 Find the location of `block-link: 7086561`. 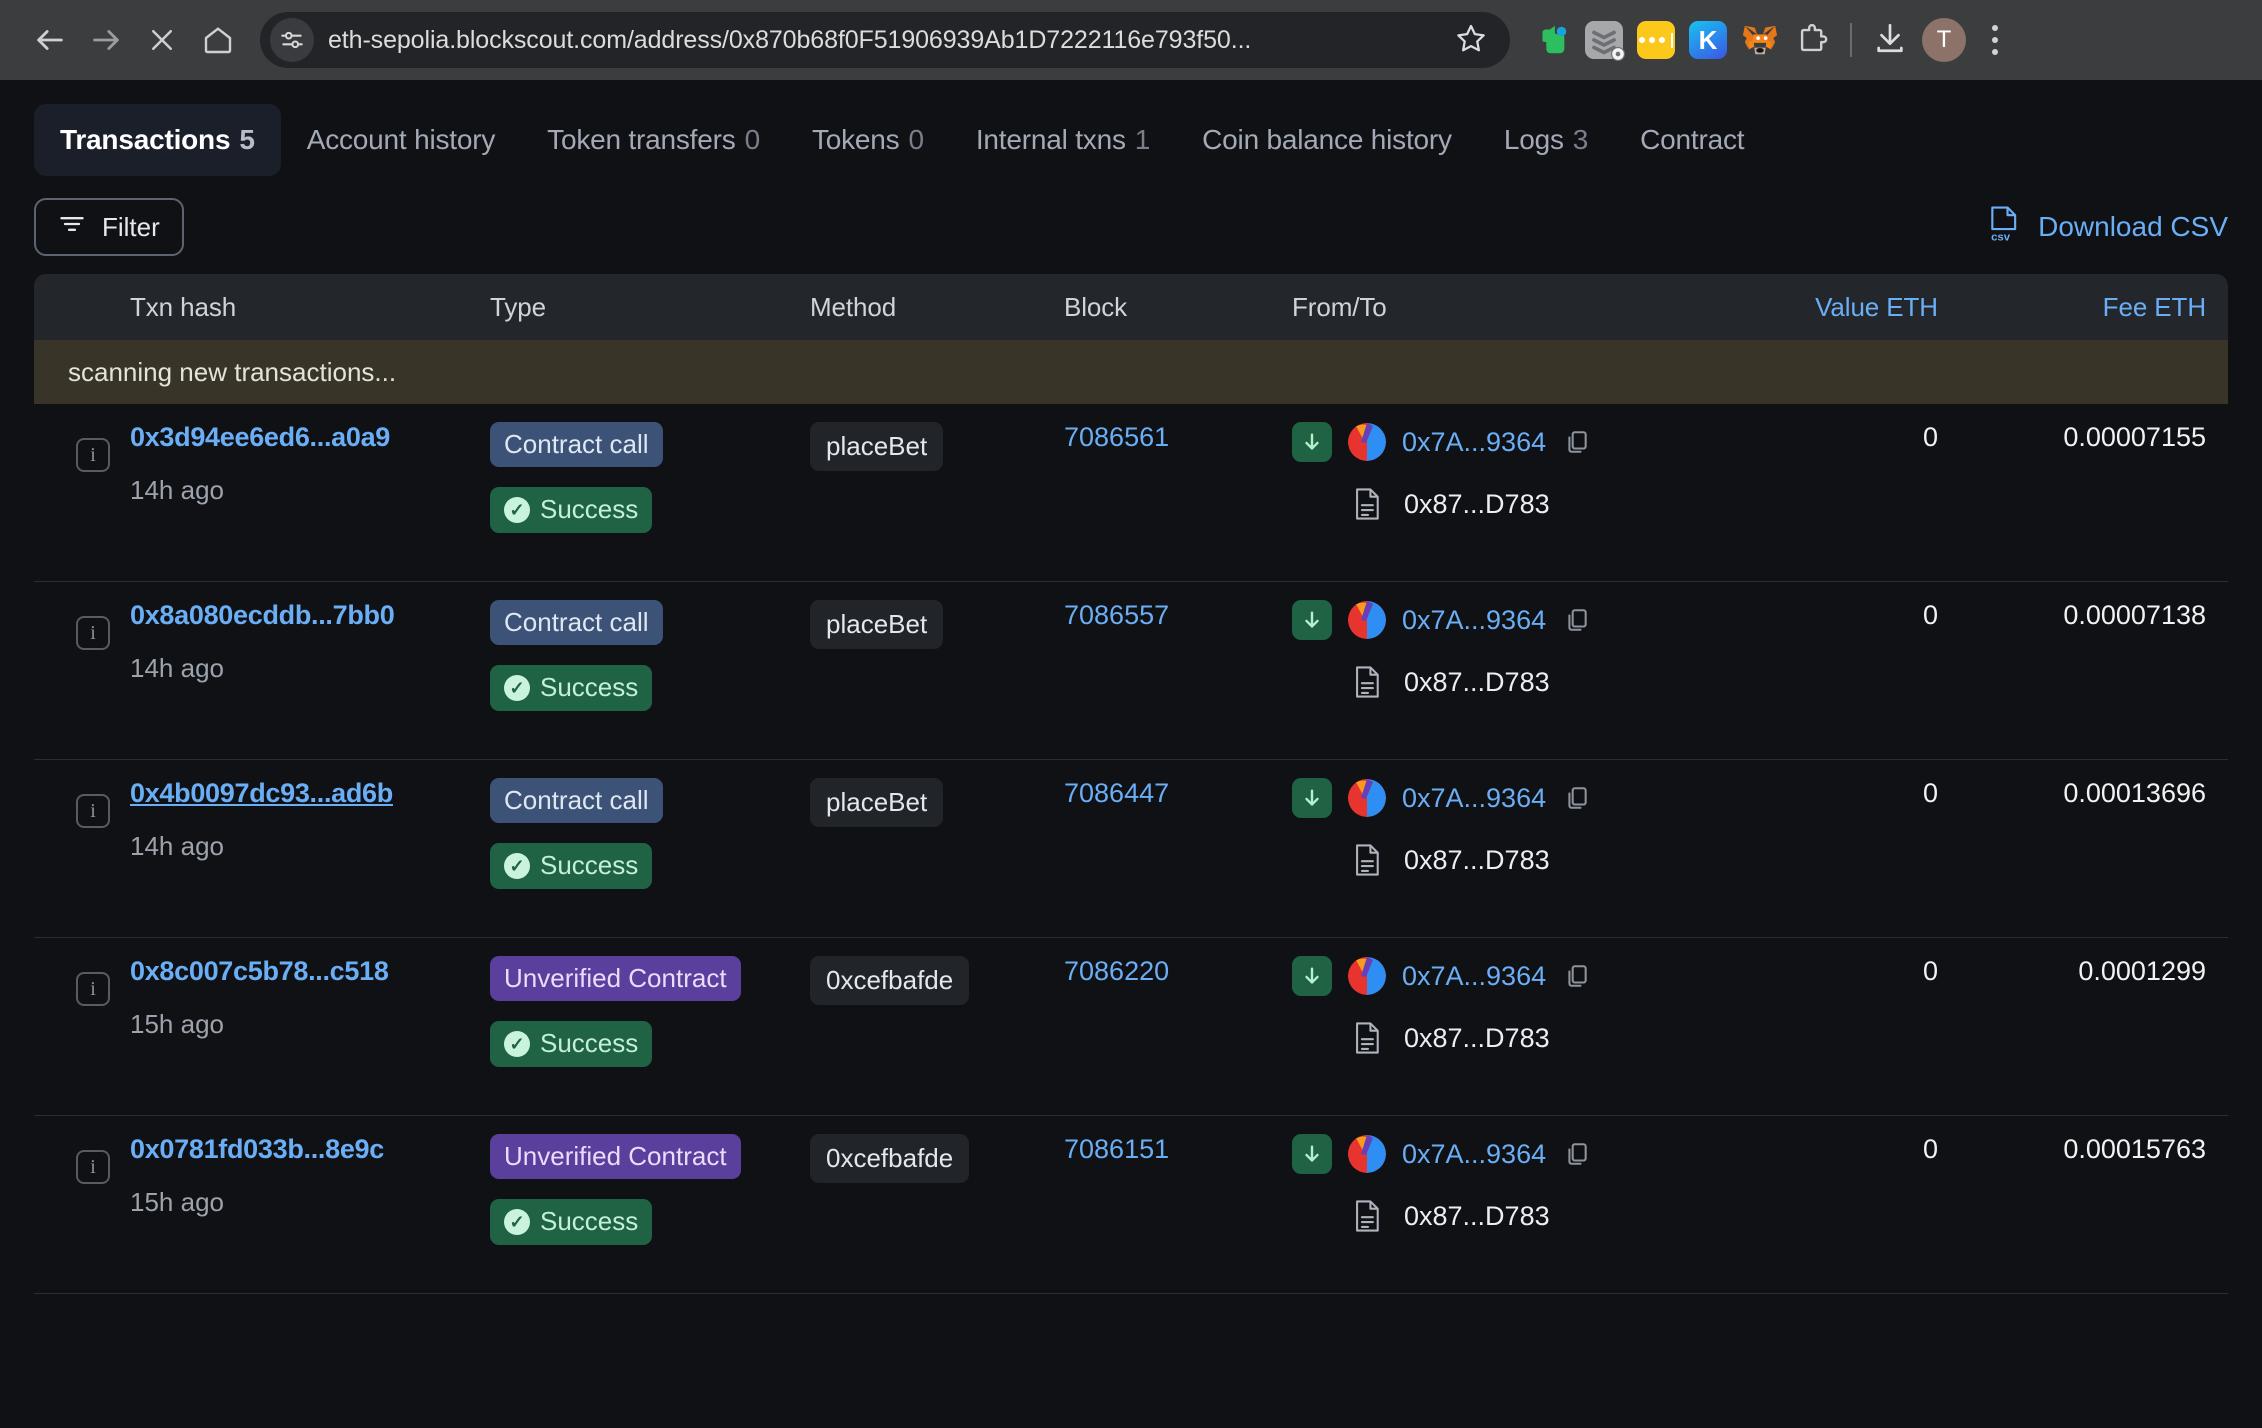

block-link: 7086561 is located at coordinates (1116, 437).